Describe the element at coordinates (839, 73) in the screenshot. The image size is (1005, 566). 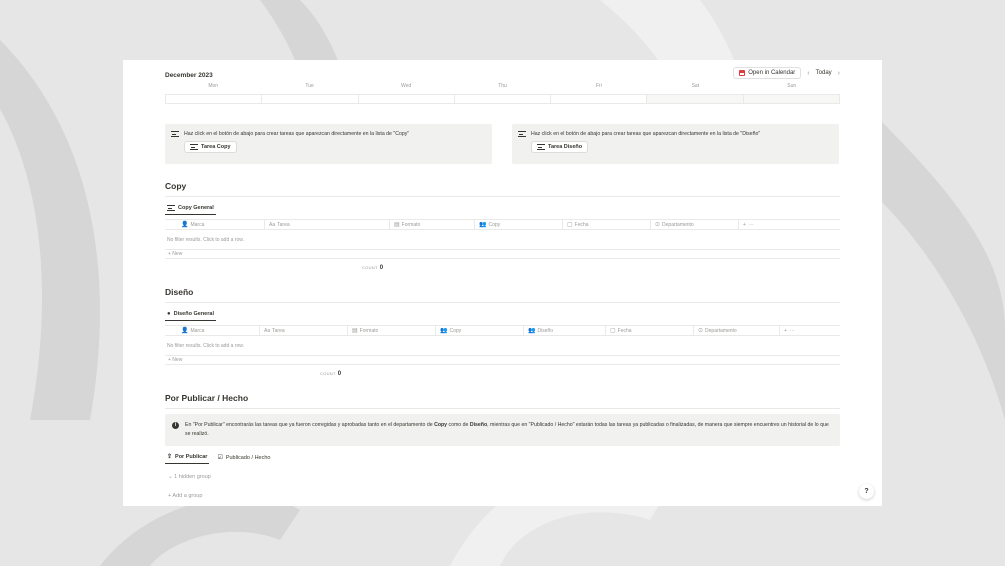
I see `next-month-arrow: ›` at that location.